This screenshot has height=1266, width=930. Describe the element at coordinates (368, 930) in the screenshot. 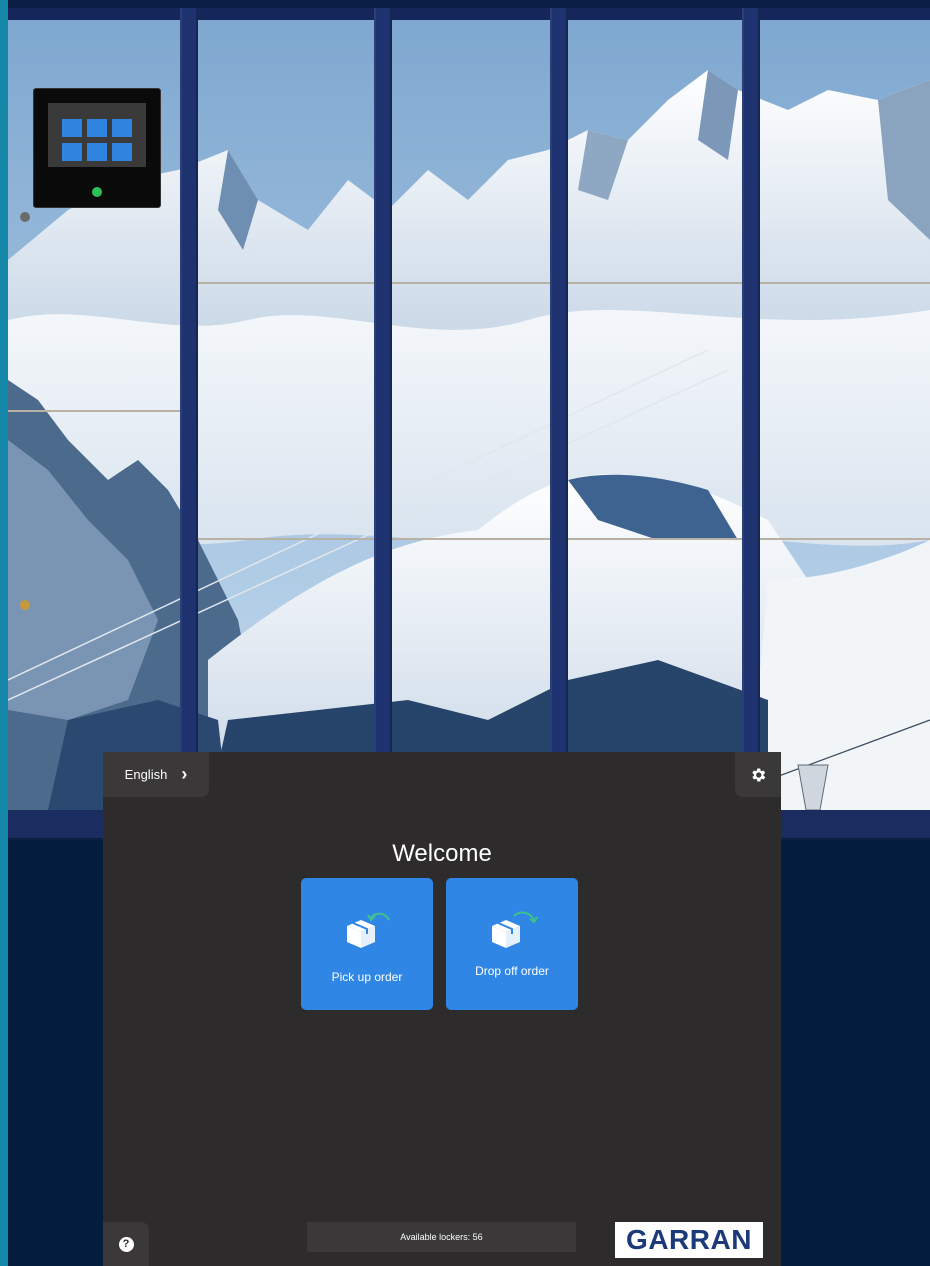

I see `package-return-icon` at that location.